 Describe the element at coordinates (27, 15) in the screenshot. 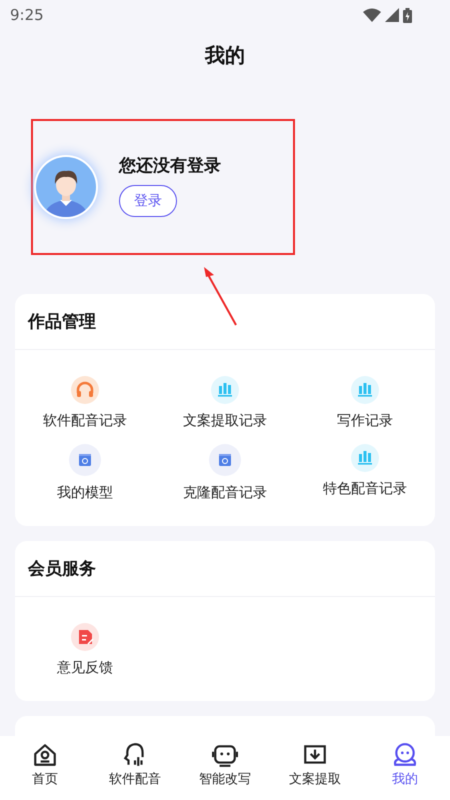

I see `status-time: 9:25` at that location.